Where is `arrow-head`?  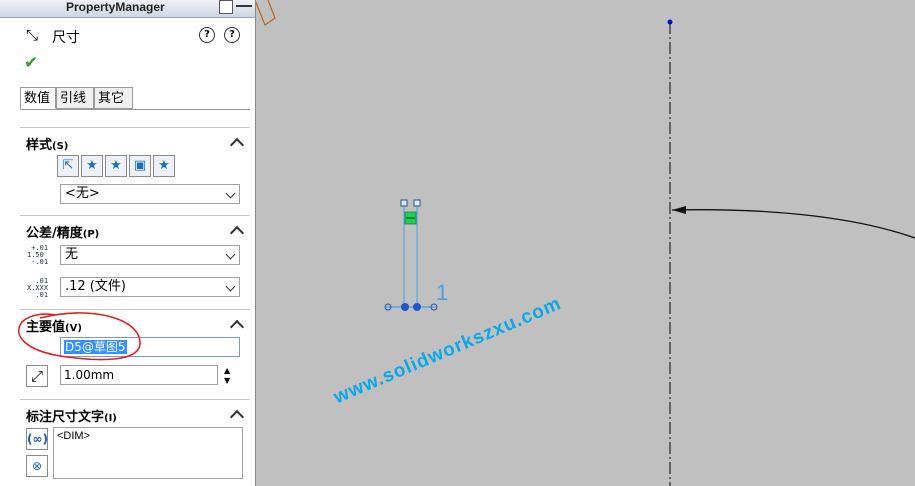 arrow-head is located at coordinates (679, 210).